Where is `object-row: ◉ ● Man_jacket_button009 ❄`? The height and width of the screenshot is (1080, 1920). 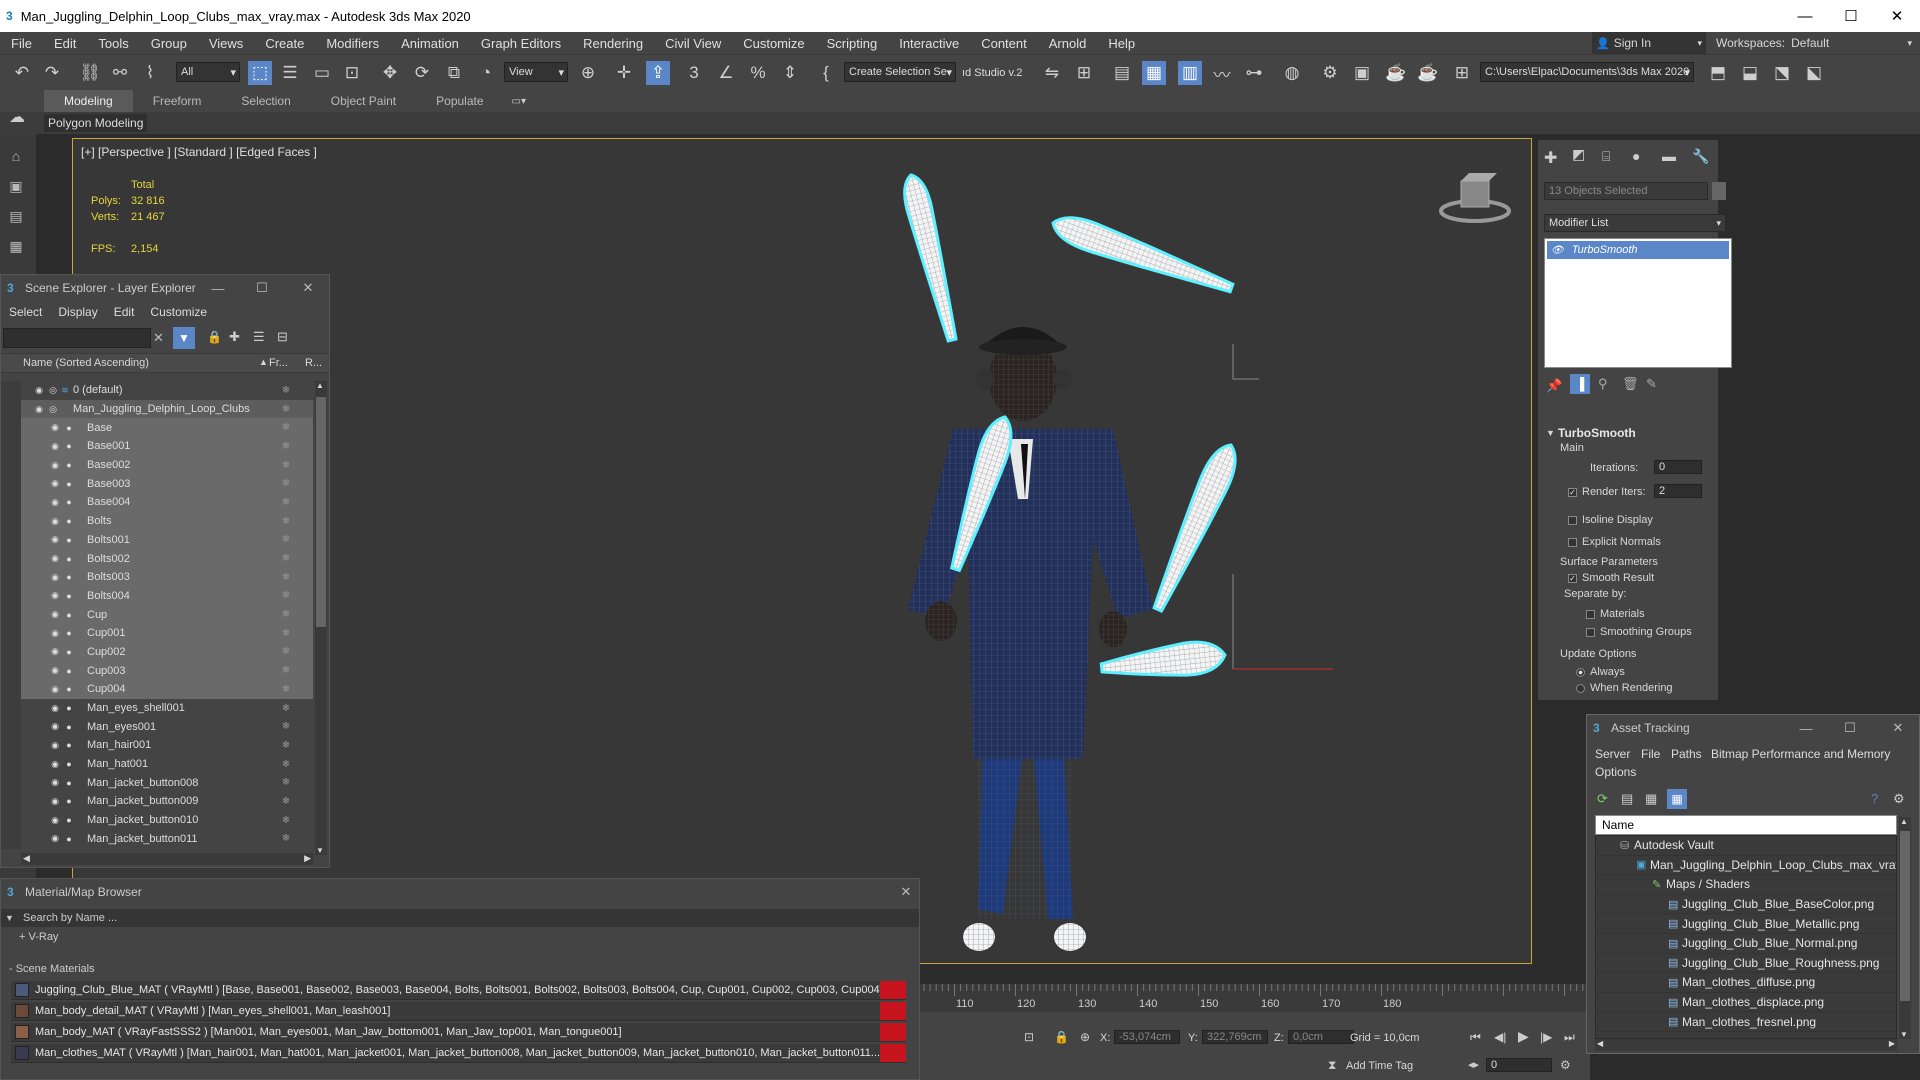 object-row: ◉ ● Man_jacket_button009 ❄ is located at coordinates (167, 801).